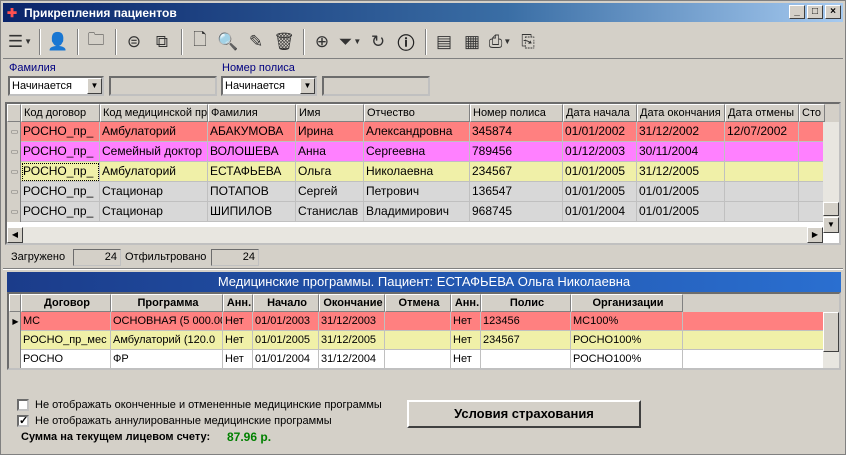 This screenshot has height=455, width=846. I want to click on report-edit-icon: ▦, so click(472, 42).